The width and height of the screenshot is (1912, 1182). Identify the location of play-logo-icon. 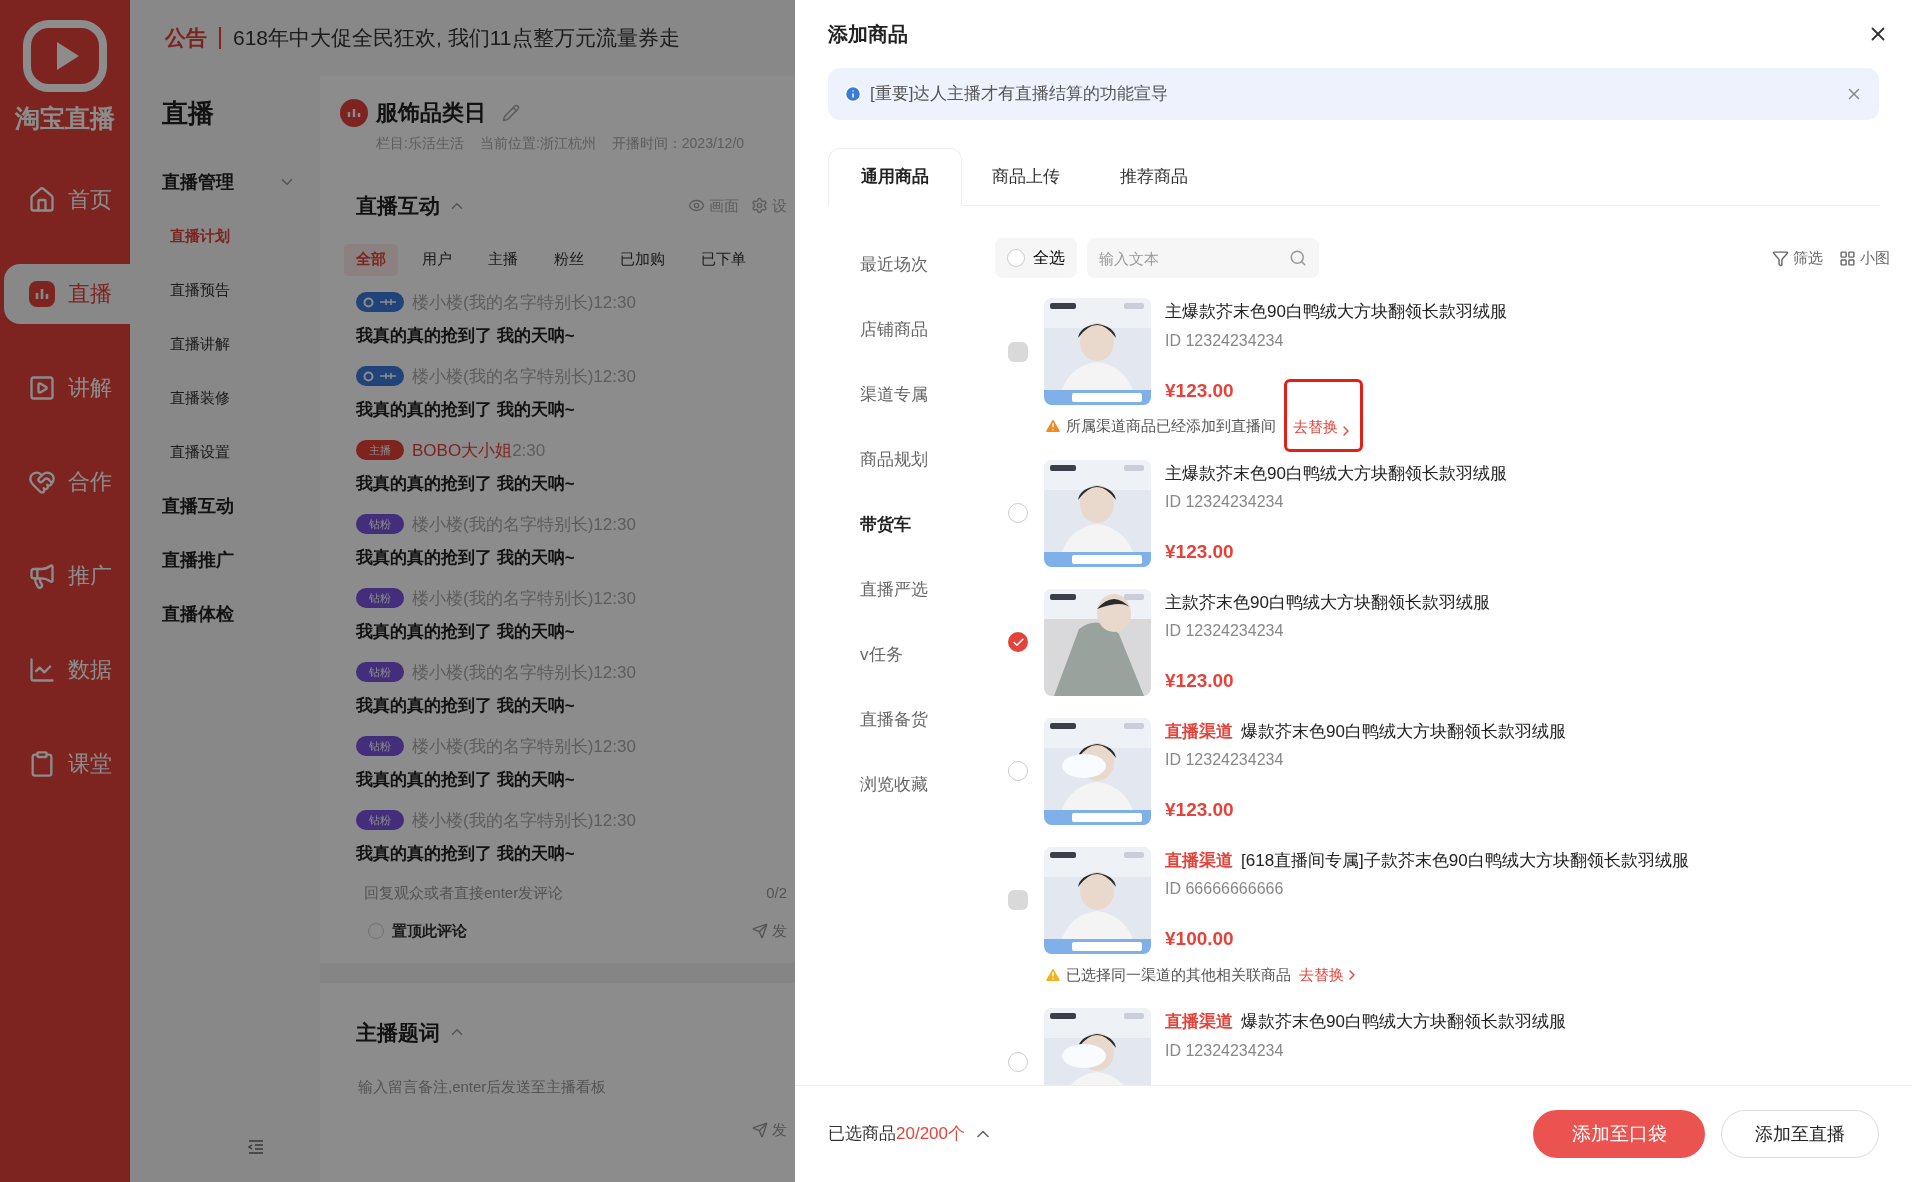
(65, 56).